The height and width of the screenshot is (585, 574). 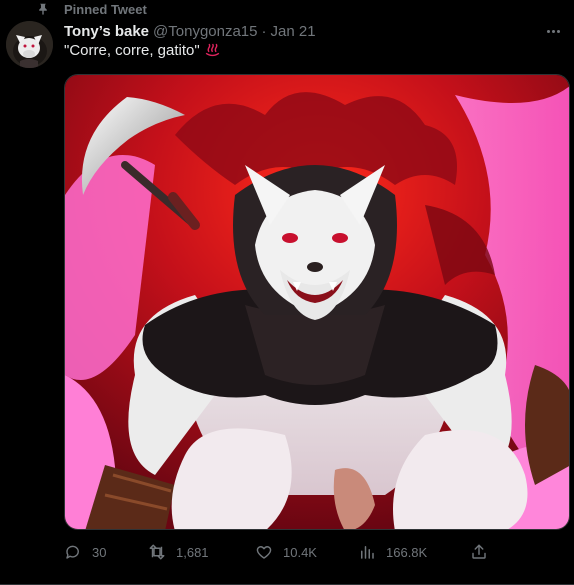 What do you see at coordinates (205, 31) in the screenshot?
I see `author-handle: @Tonygonza15` at bounding box center [205, 31].